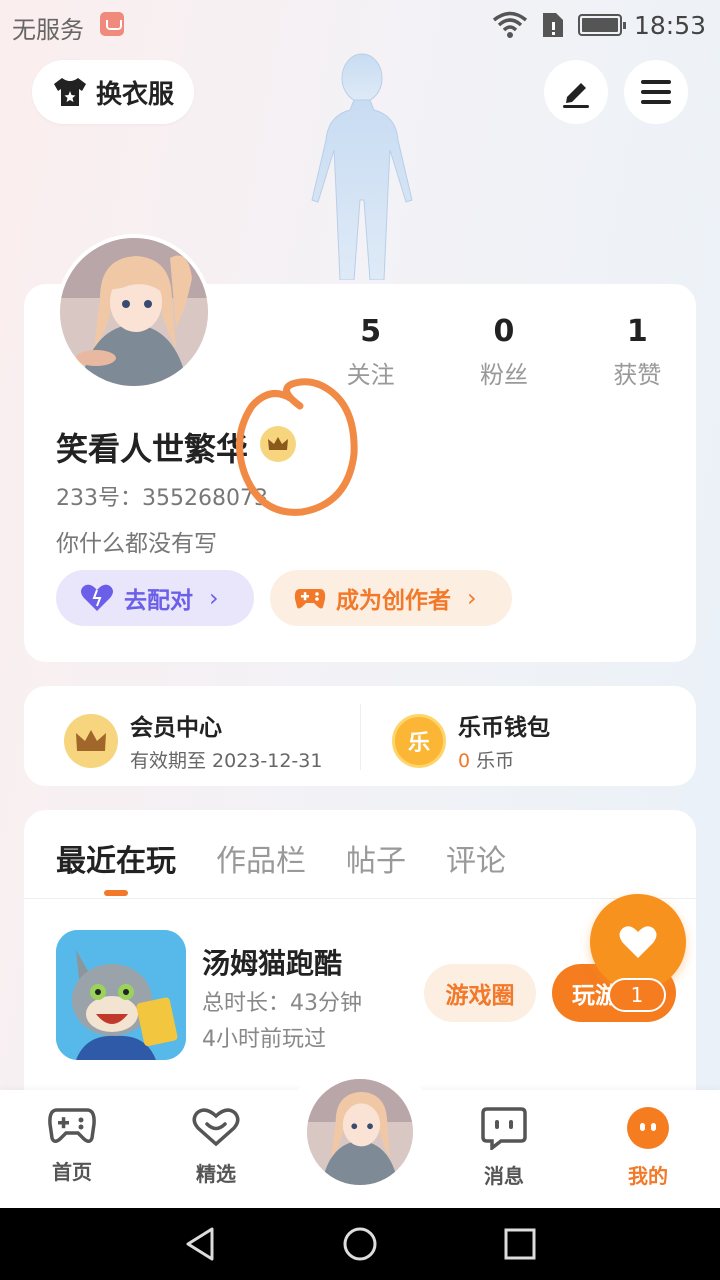 Image resolution: width=720 pixels, height=1280 pixels. Describe the element at coordinates (116, 858) in the screenshot. I see `tab-recently-played: 最近在玩` at that location.